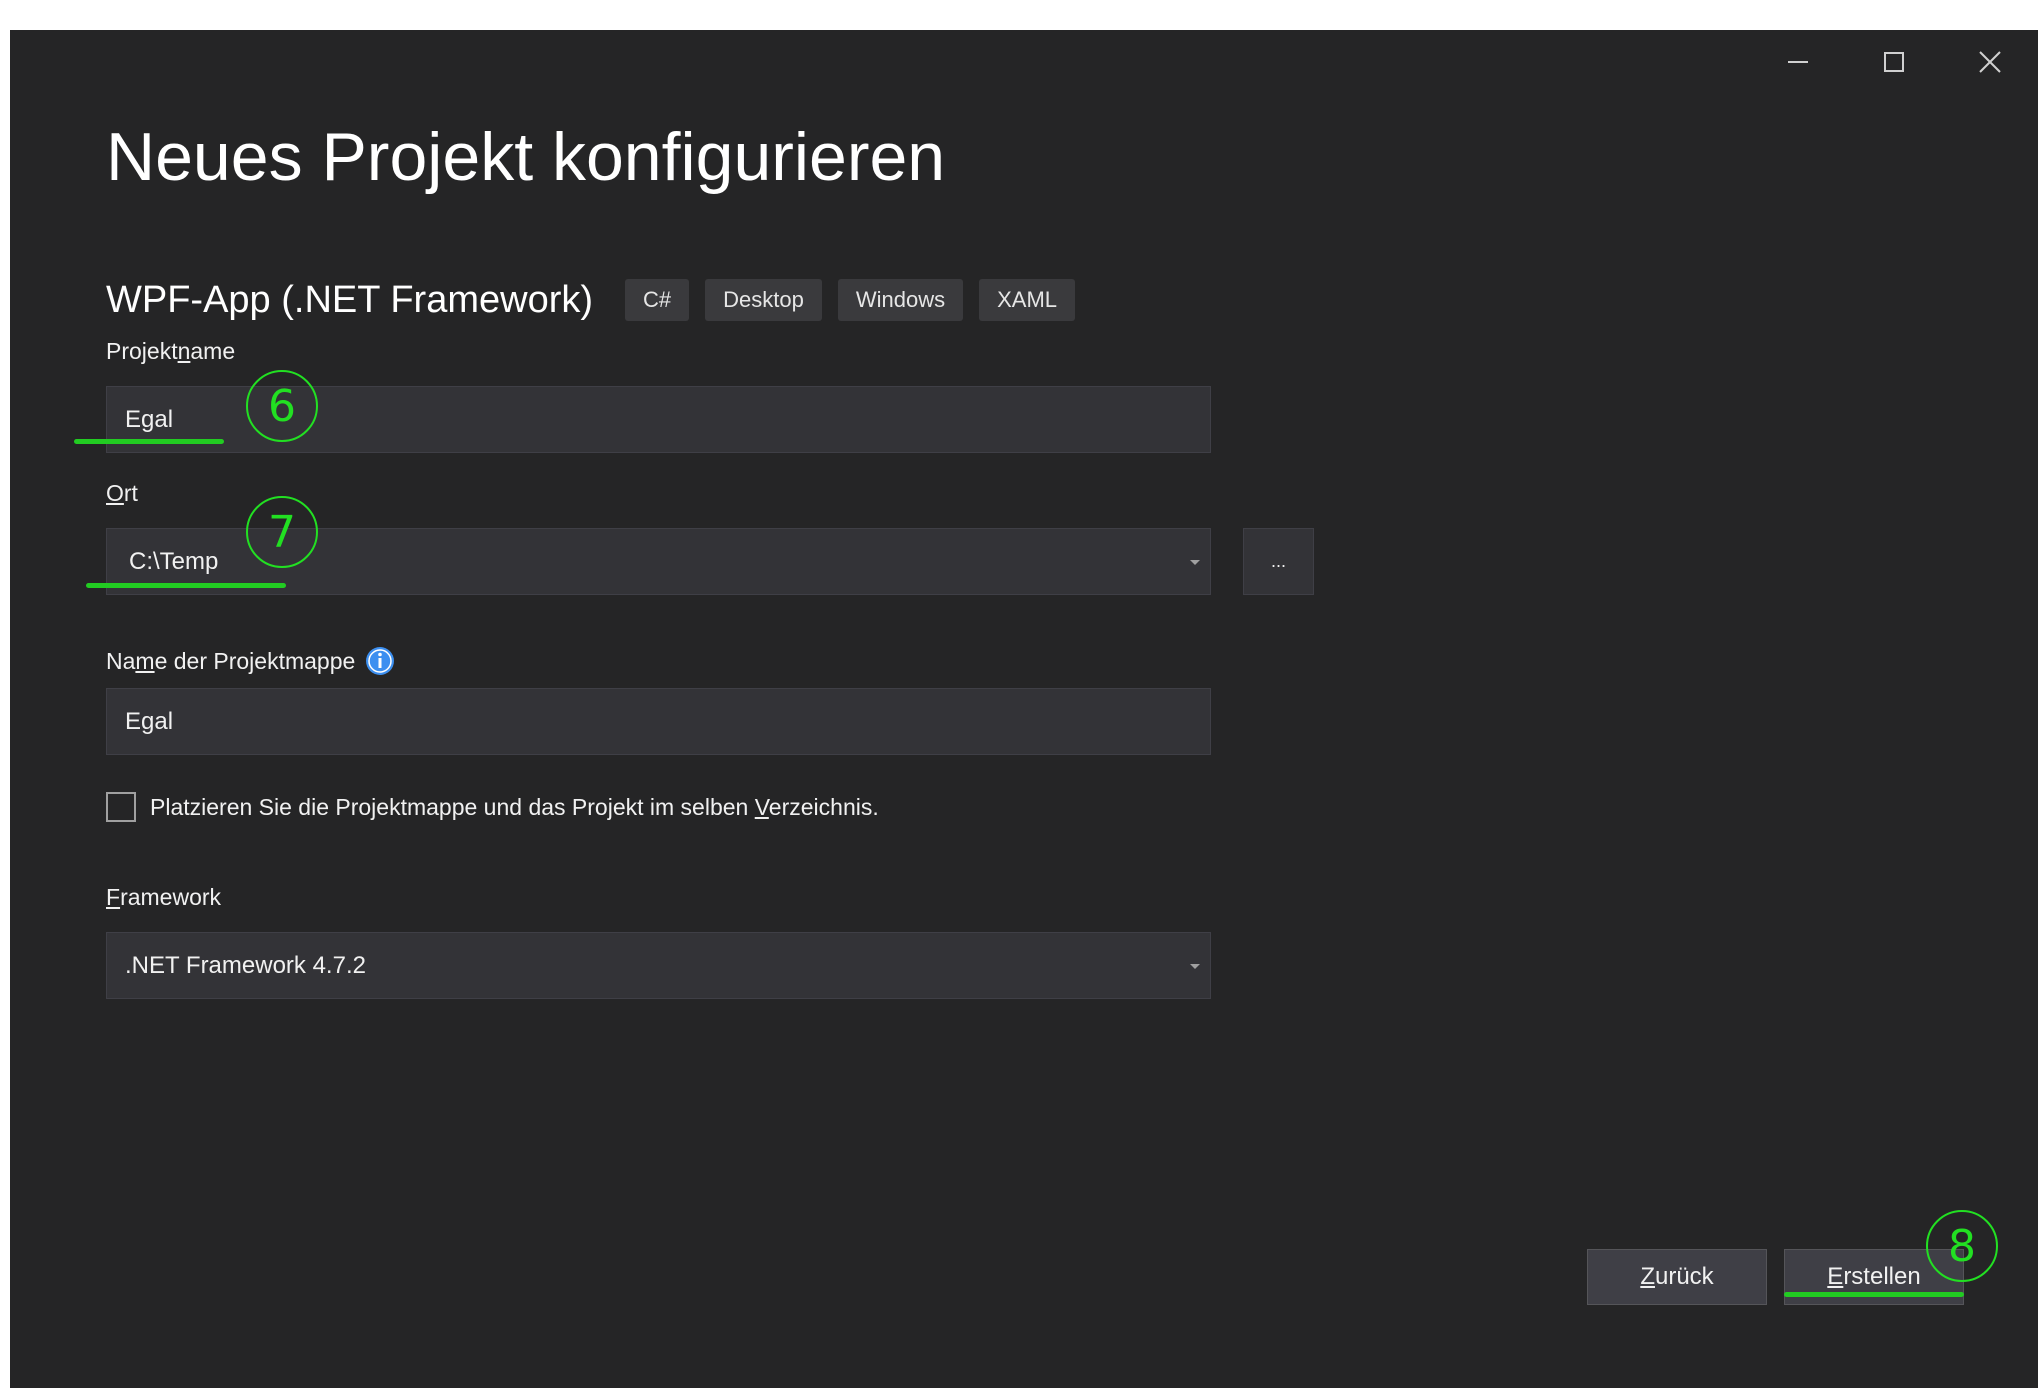 This screenshot has width=2038, height=1388. I want to click on solution-name-value: Egal, so click(149, 721).